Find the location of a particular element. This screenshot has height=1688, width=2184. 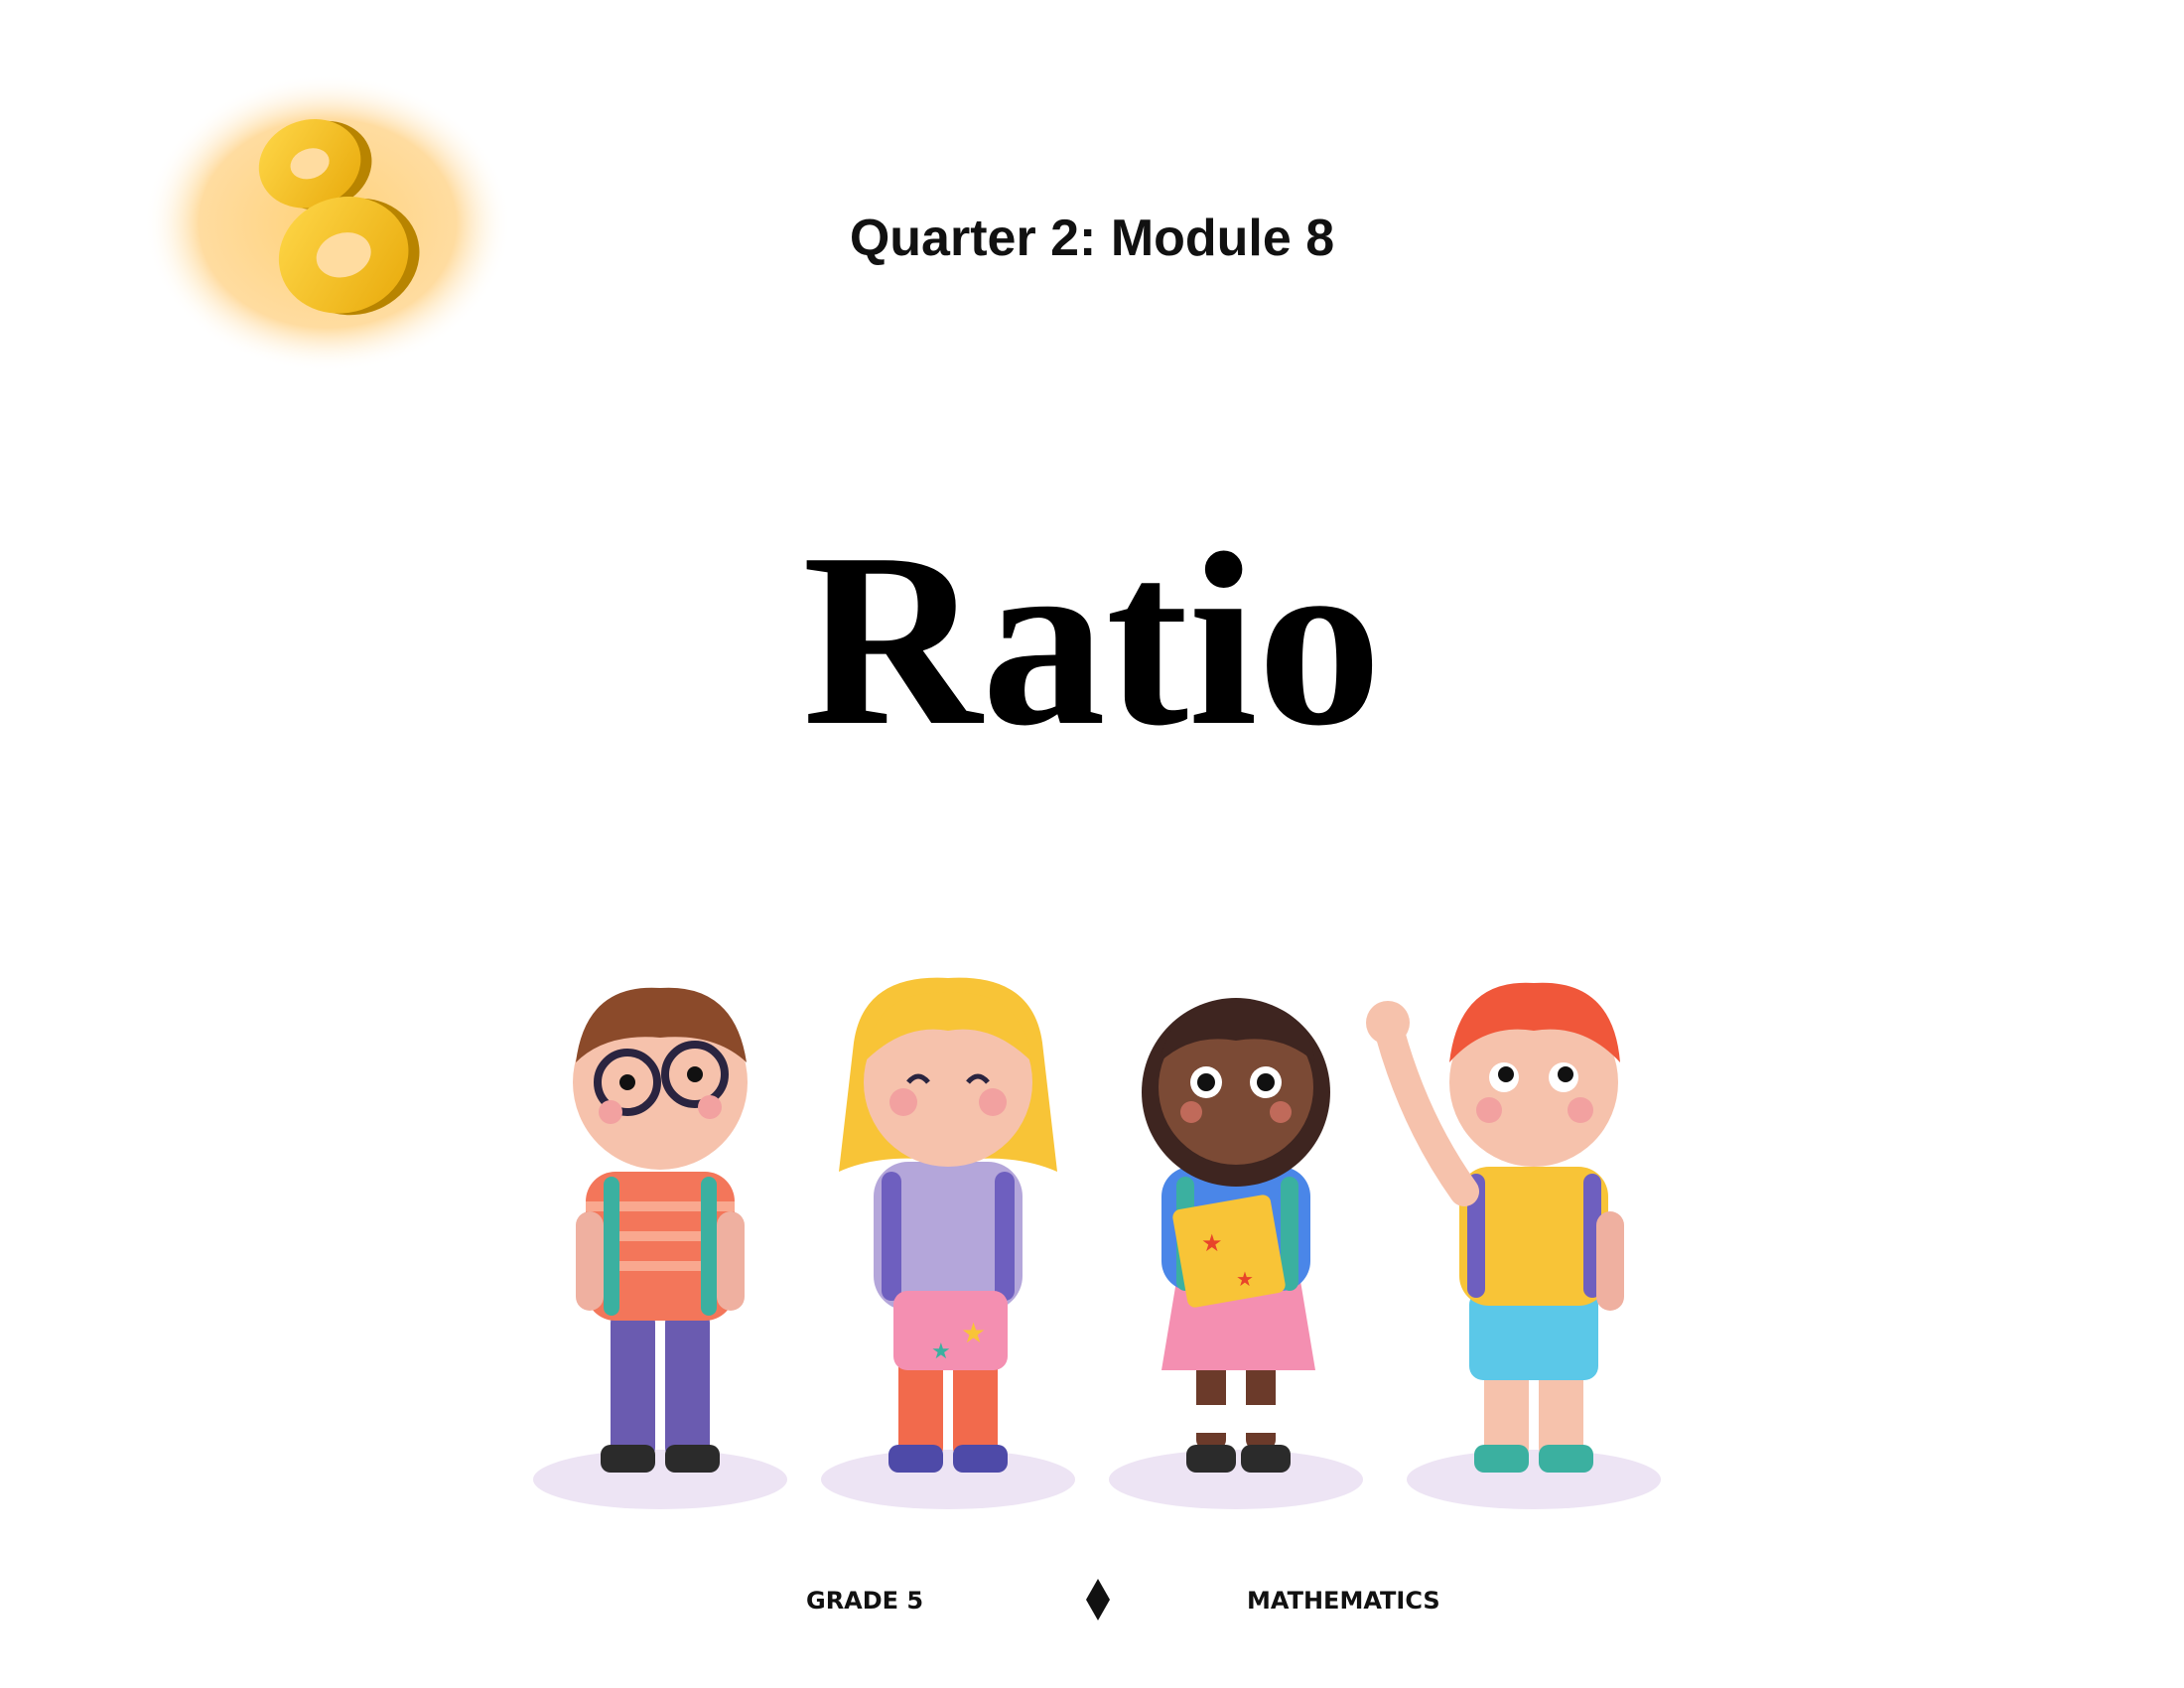

footer-grade: GRADE 5 is located at coordinates (865, 1601).